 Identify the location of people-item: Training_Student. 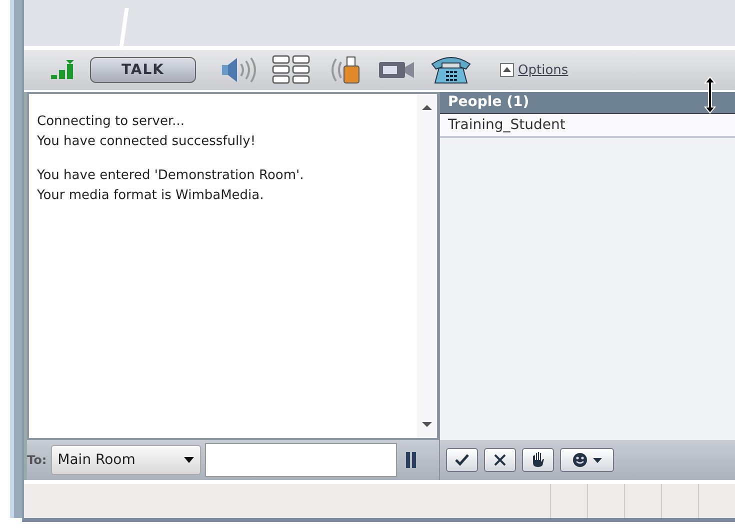
(587, 126).